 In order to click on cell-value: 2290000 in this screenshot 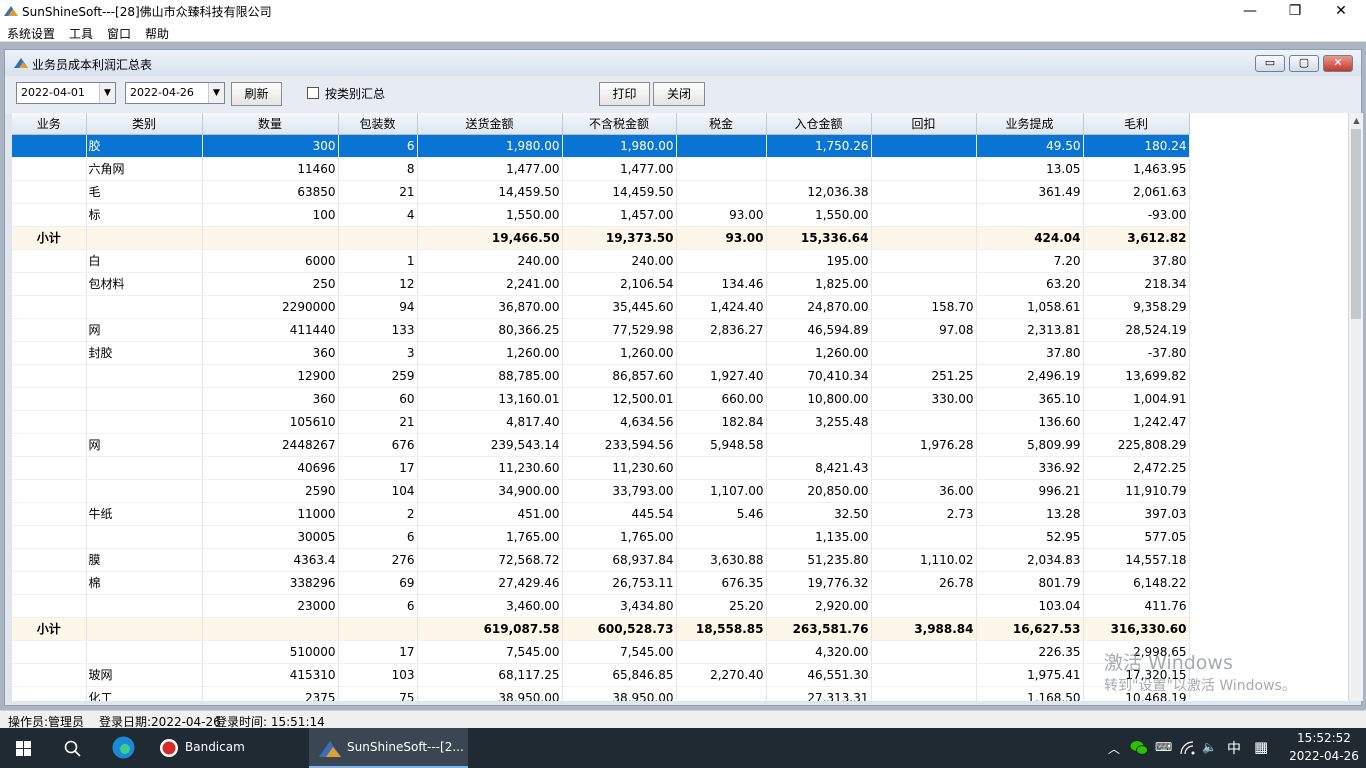, I will do `click(309, 306)`.